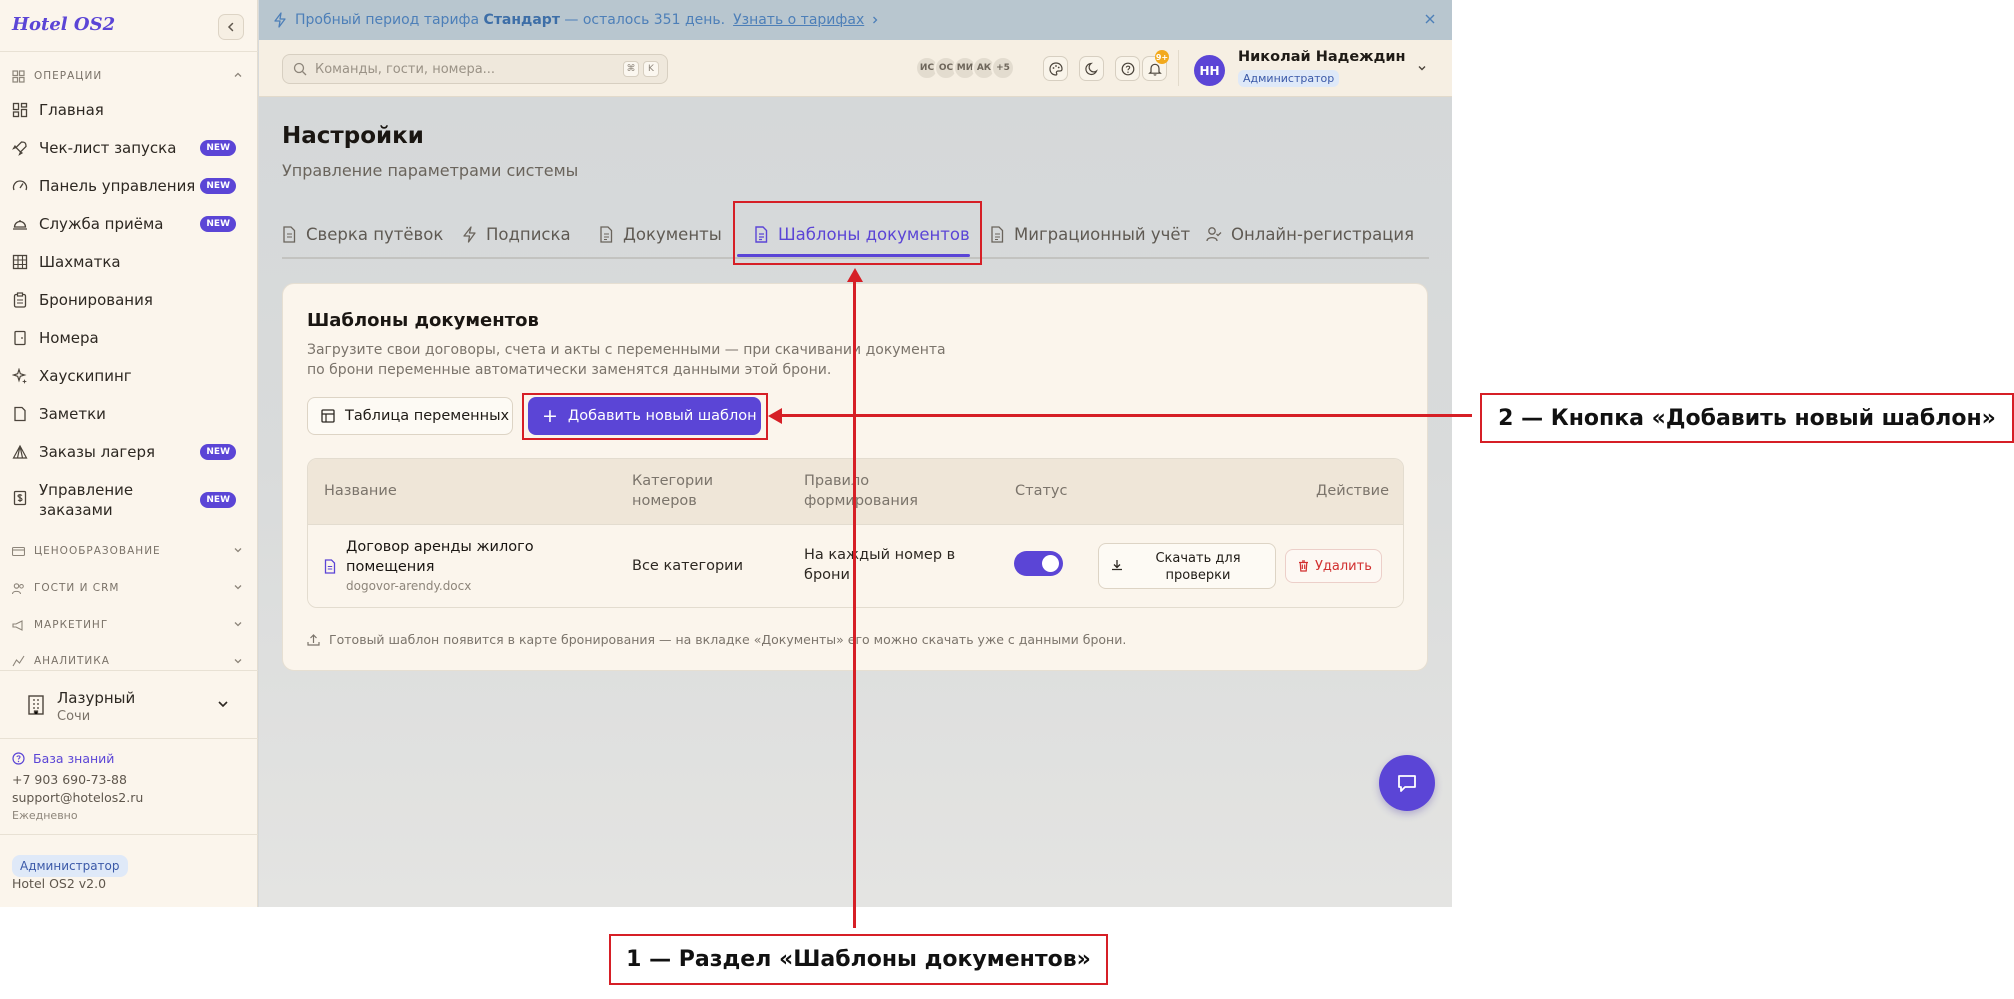  I want to click on tab-online-registration: Онлайн-регистрация, so click(1310, 234).